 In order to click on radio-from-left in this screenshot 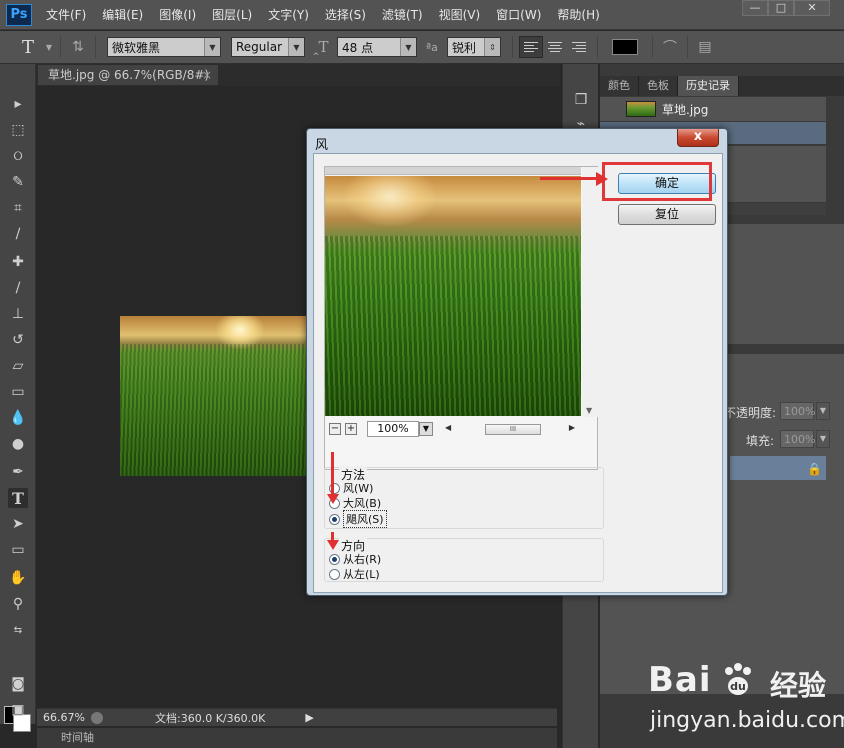, I will do `click(334, 574)`.